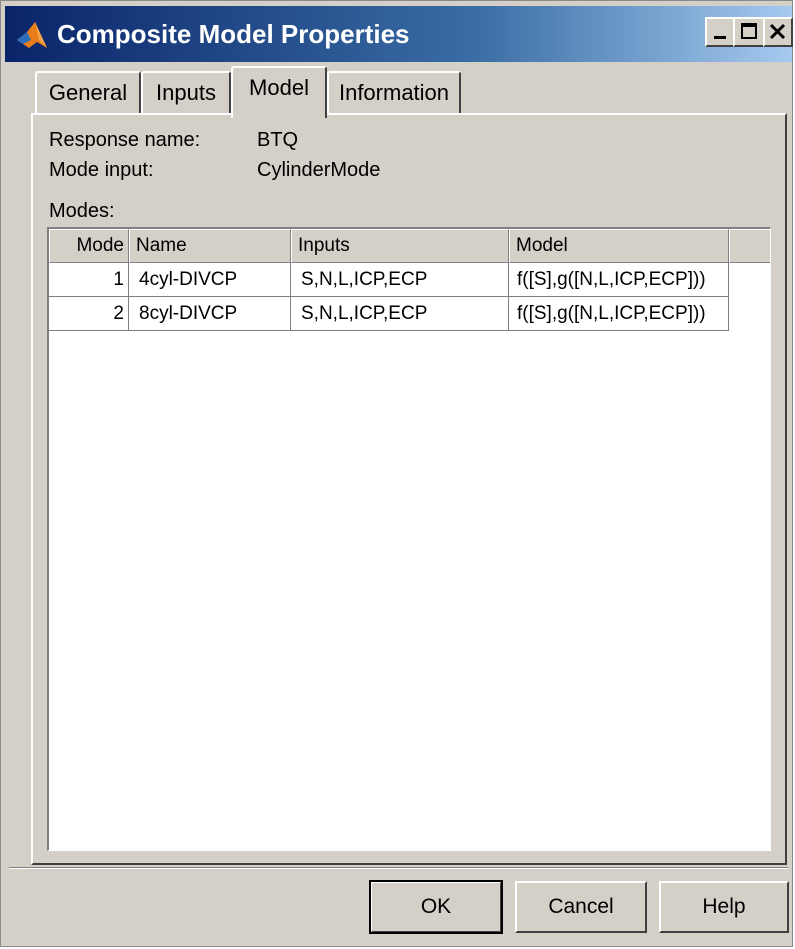 Image resolution: width=795 pixels, height=949 pixels. I want to click on maximize-button, so click(749, 32).